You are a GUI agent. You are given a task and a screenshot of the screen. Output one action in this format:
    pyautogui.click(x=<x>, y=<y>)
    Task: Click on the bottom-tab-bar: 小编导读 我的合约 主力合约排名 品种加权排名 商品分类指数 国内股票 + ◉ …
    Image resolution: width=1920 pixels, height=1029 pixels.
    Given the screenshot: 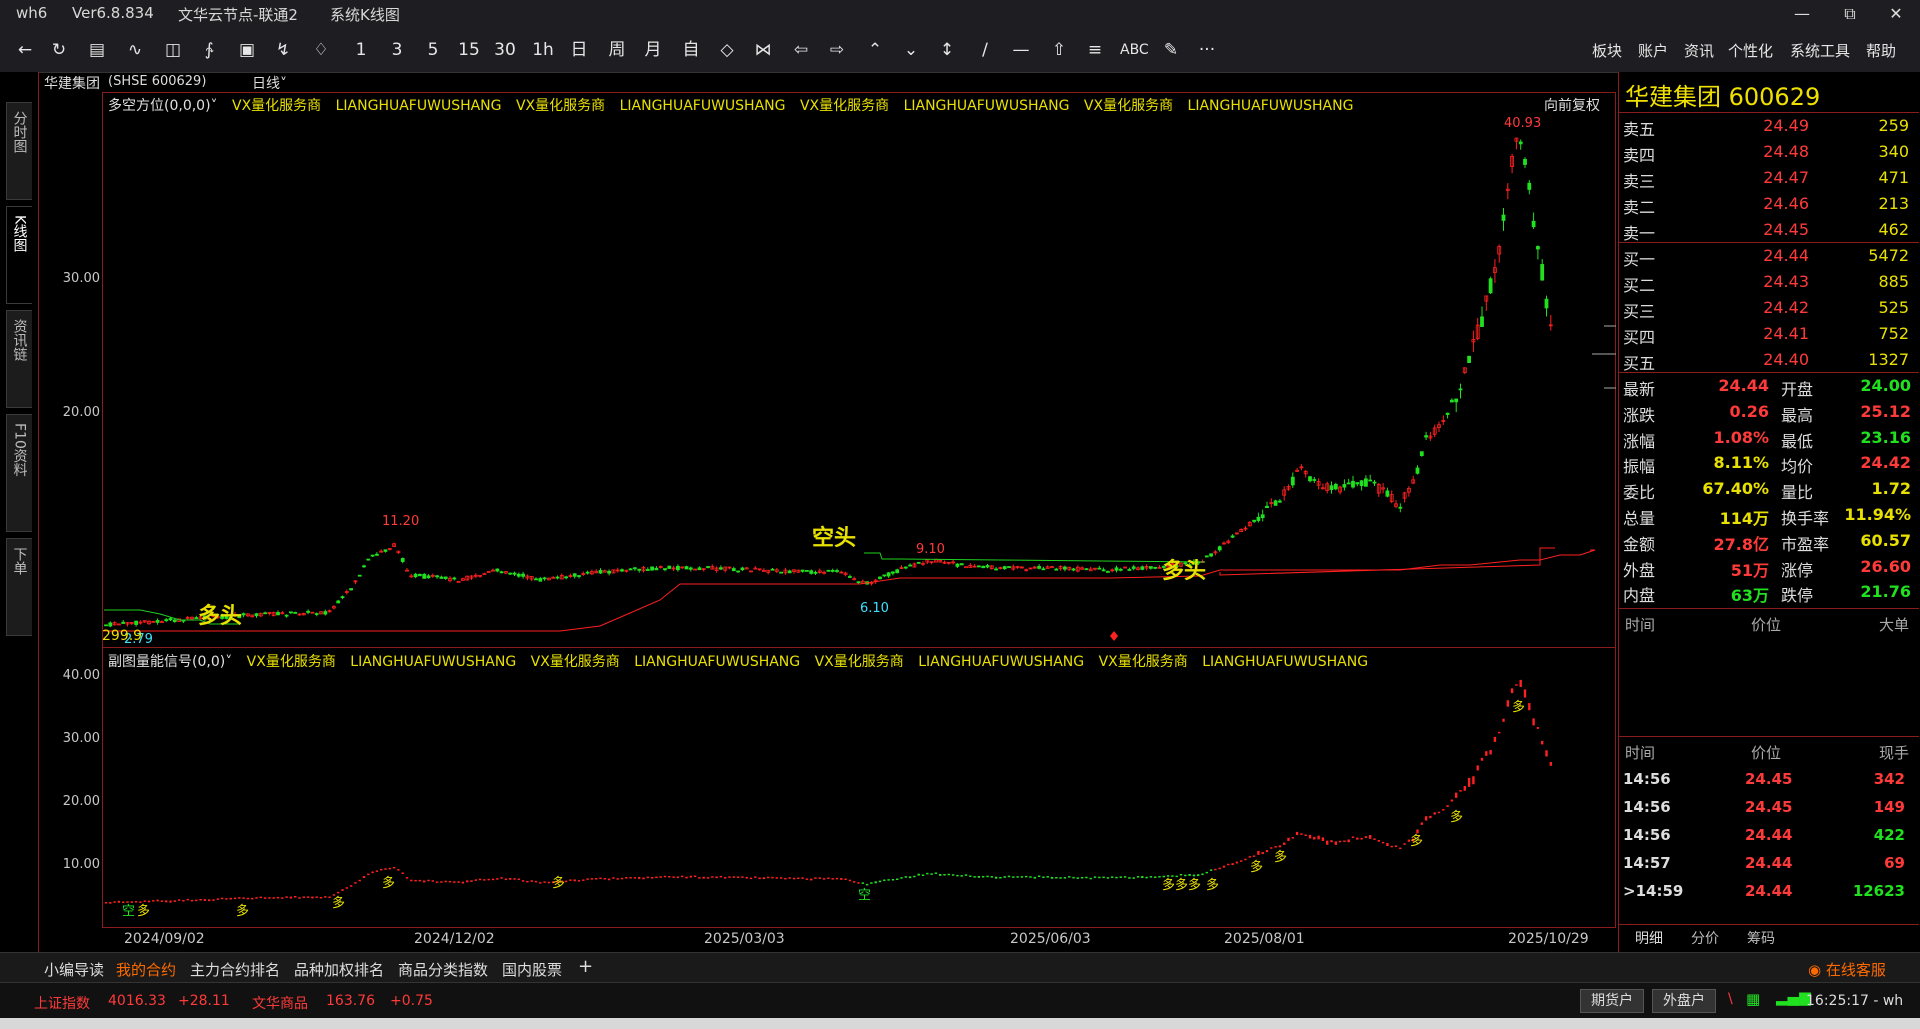 What is the action you would take?
    pyautogui.click(x=960, y=967)
    